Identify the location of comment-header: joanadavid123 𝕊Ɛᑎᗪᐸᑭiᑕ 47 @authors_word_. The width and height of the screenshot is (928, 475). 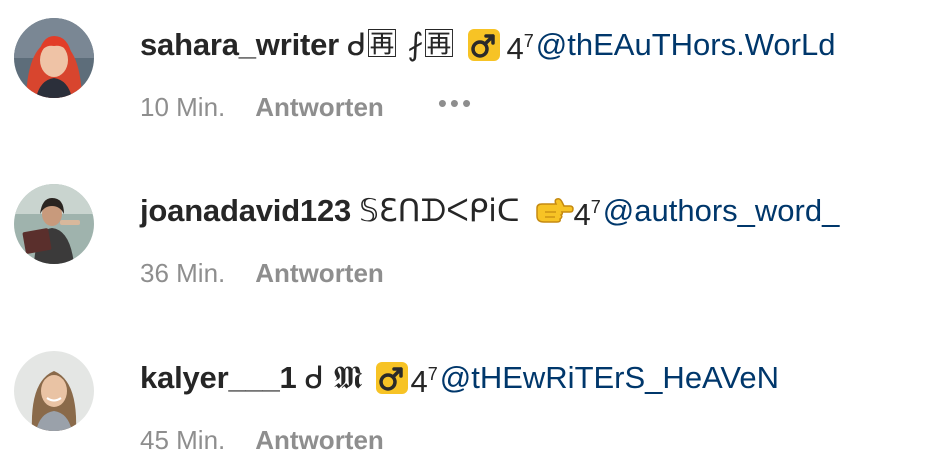
(489, 211).